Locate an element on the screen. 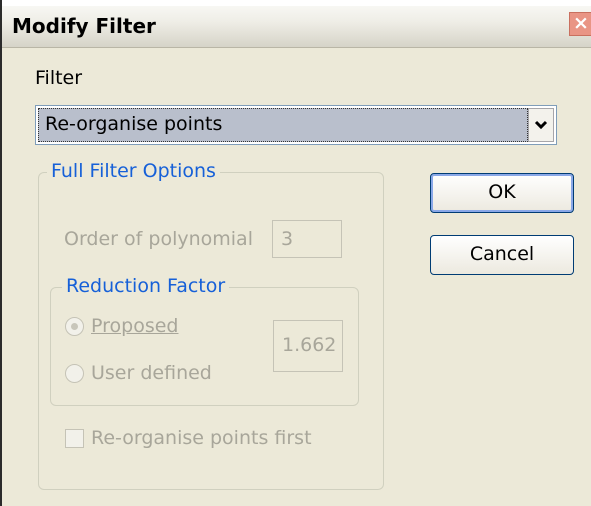 The width and height of the screenshot is (591, 506). dialog-title: Modify Filter is located at coordinates (84, 26).